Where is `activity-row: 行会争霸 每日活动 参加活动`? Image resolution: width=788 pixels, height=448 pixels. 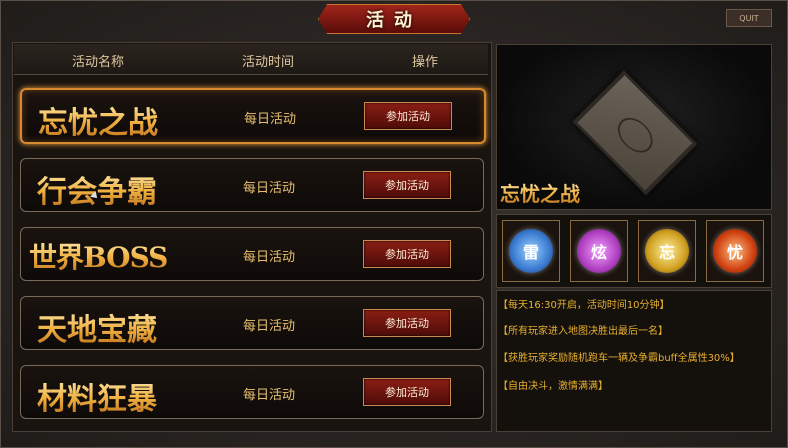
activity-row: 行会争霸 每日活动 参加活动 is located at coordinates (252, 185).